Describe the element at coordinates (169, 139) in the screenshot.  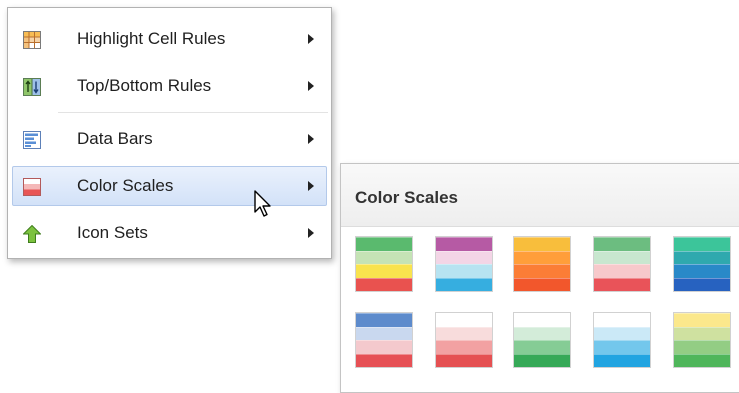
I see `menu-item-data-bars: Data Bars` at that location.